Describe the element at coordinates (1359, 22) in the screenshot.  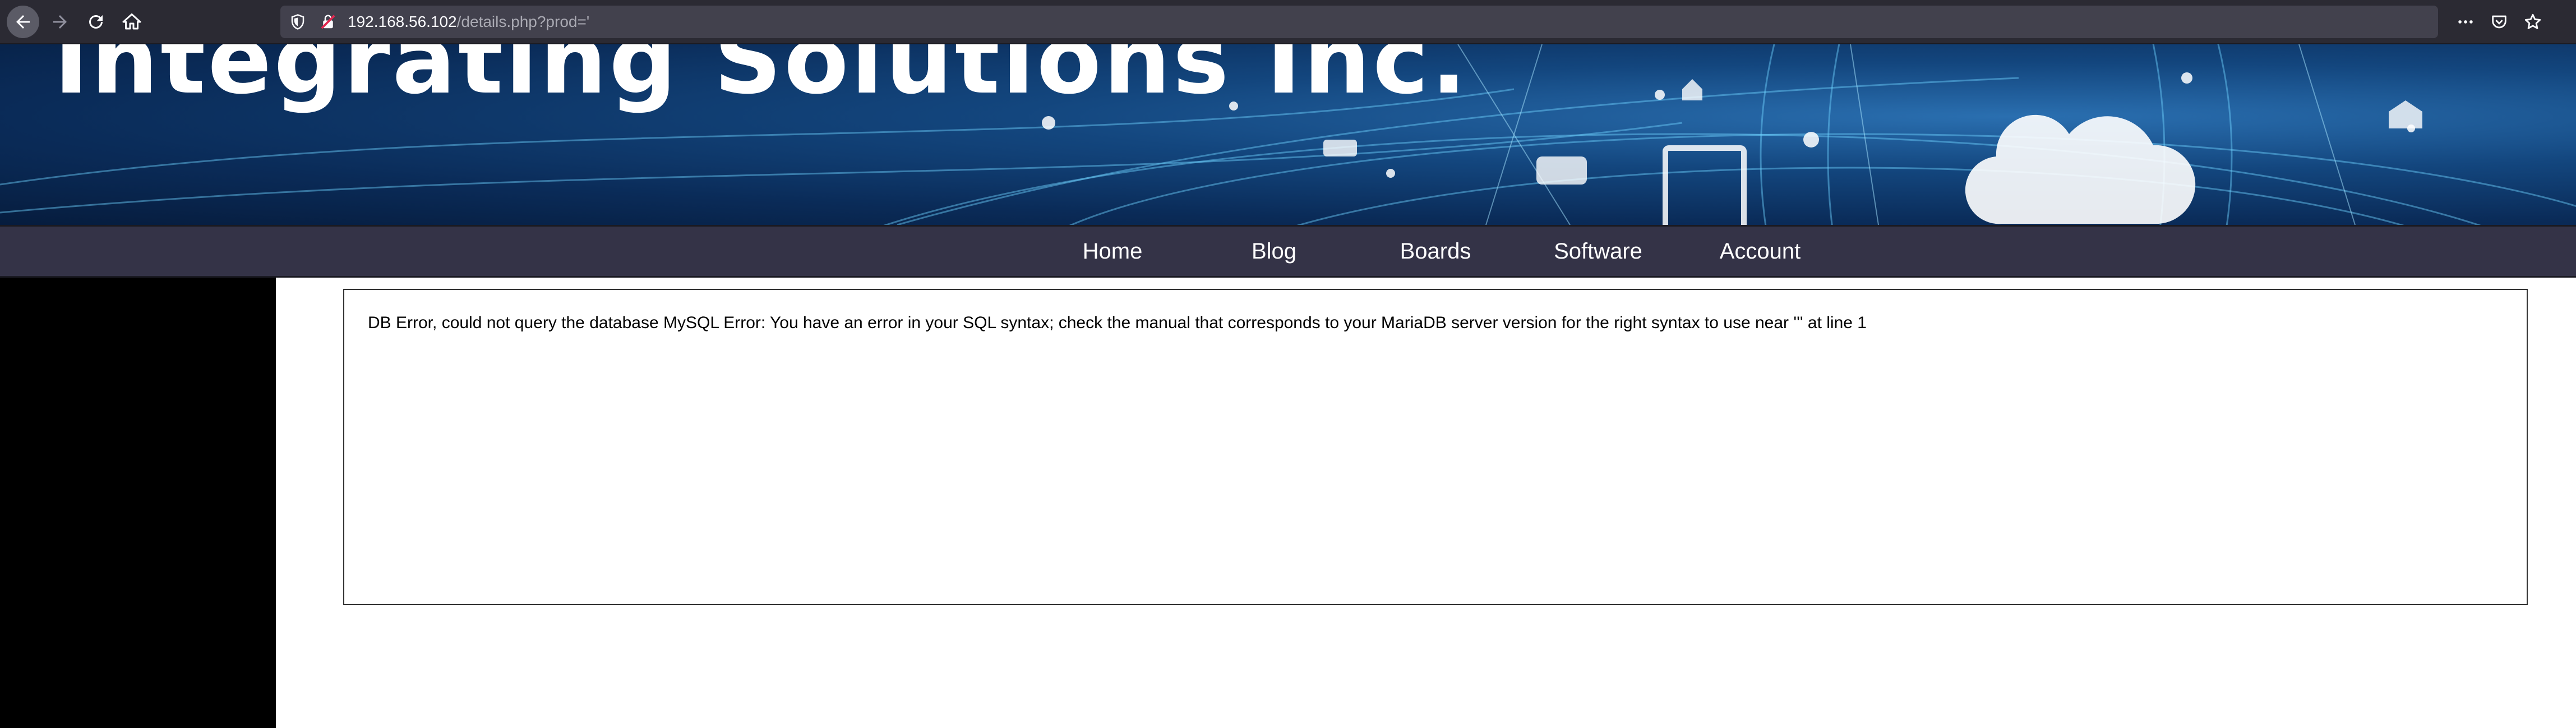
I see `url-bar: 192.168.56.102/details.php?prod='` at that location.